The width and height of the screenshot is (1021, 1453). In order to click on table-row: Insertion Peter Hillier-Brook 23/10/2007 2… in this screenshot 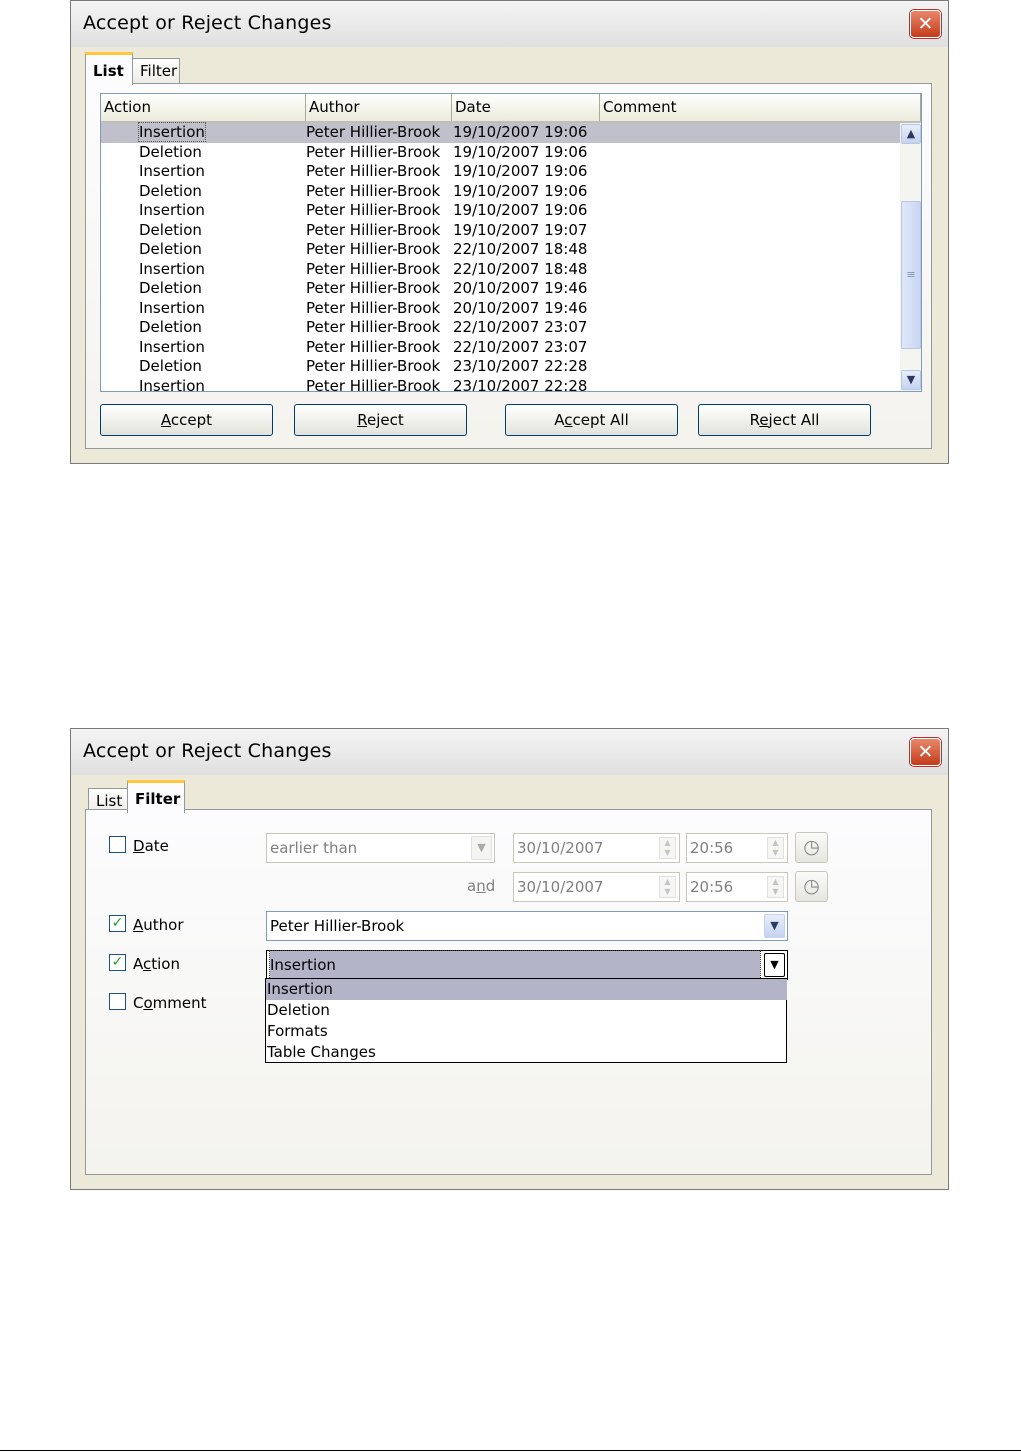, I will do `click(501, 384)`.